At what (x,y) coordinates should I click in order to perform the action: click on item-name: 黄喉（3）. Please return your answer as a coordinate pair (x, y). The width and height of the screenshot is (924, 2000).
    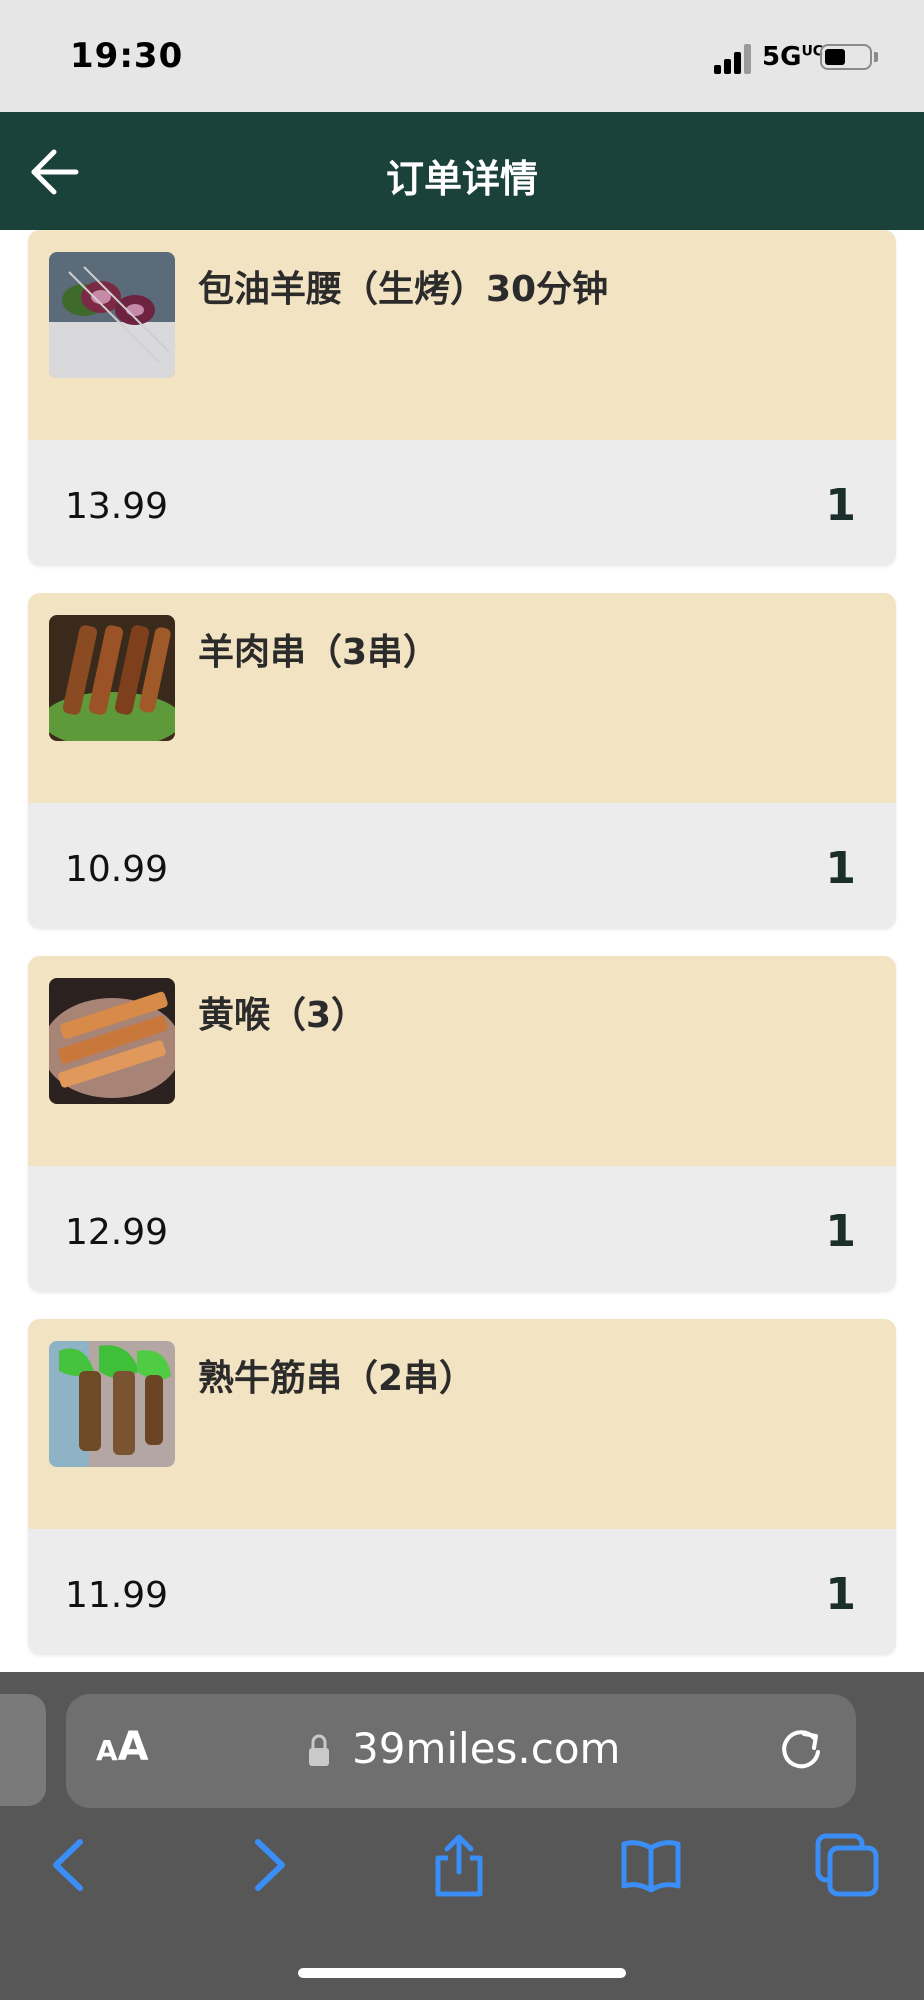
    Looking at the image, I should click on (283, 1015).